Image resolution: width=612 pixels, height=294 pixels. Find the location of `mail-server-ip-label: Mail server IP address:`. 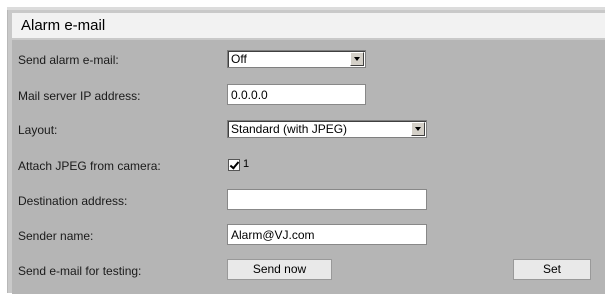

mail-server-ip-label: Mail server IP address: is located at coordinates (79, 96).